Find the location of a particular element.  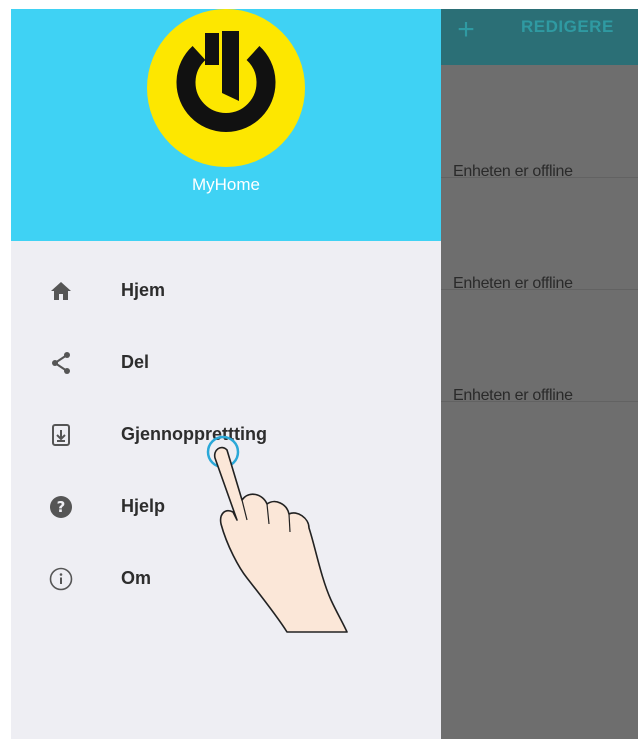

menu-item-label: Del is located at coordinates (135, 362).